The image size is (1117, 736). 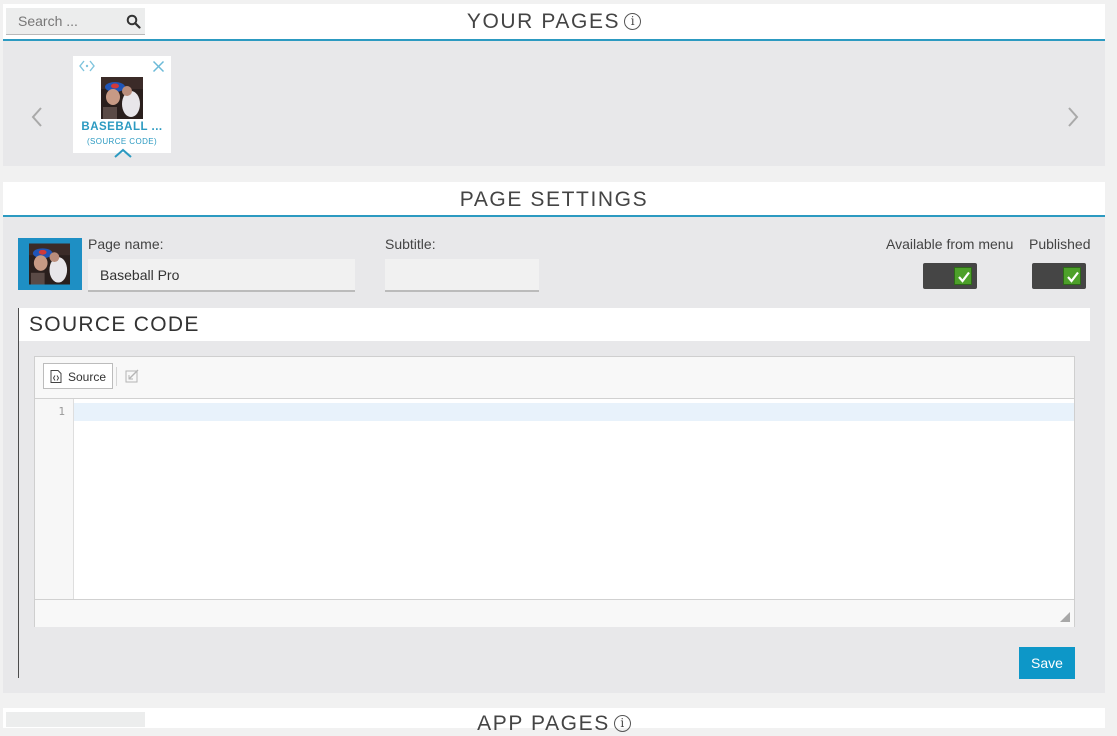 I want to click on line-number-gutter: 1, so click(x=54, y=499).